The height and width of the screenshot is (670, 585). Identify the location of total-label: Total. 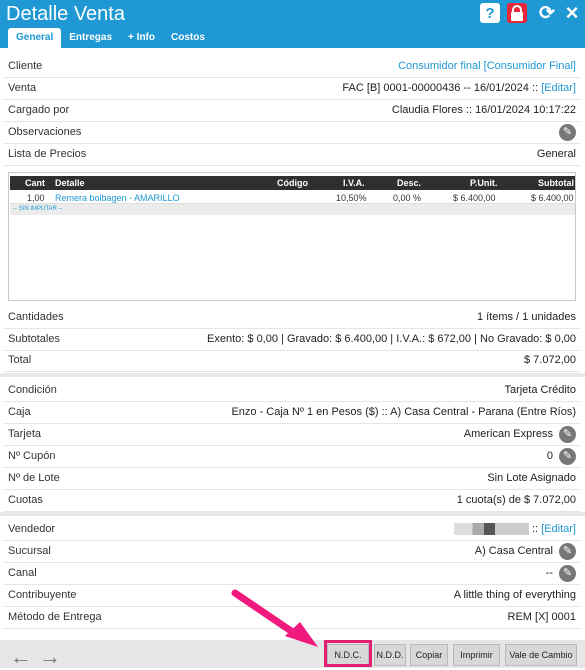
(20, 360).